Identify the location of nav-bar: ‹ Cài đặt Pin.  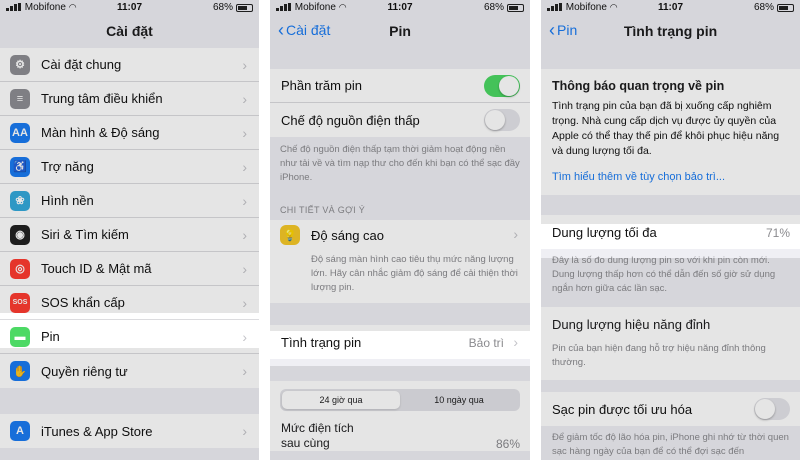
(400, 30).